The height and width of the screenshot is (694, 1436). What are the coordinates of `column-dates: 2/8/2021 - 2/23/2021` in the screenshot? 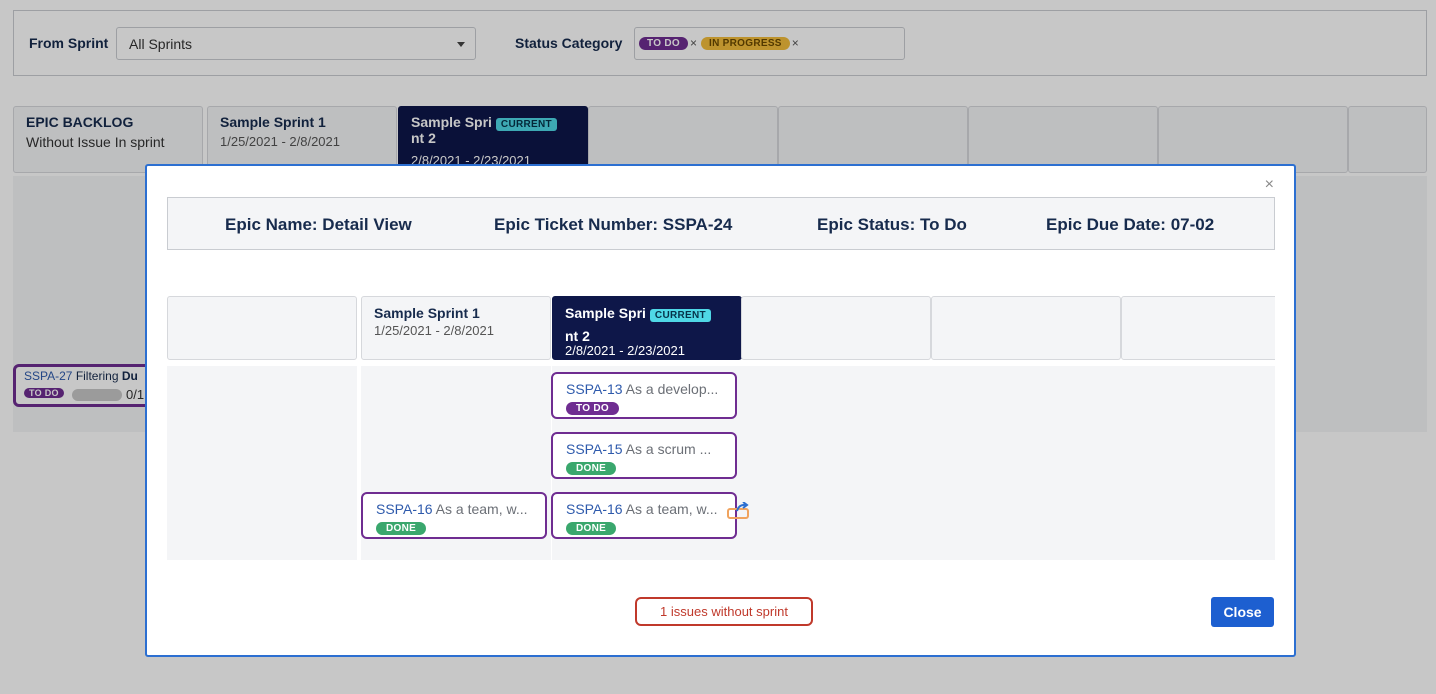 It's located at (625, 350).